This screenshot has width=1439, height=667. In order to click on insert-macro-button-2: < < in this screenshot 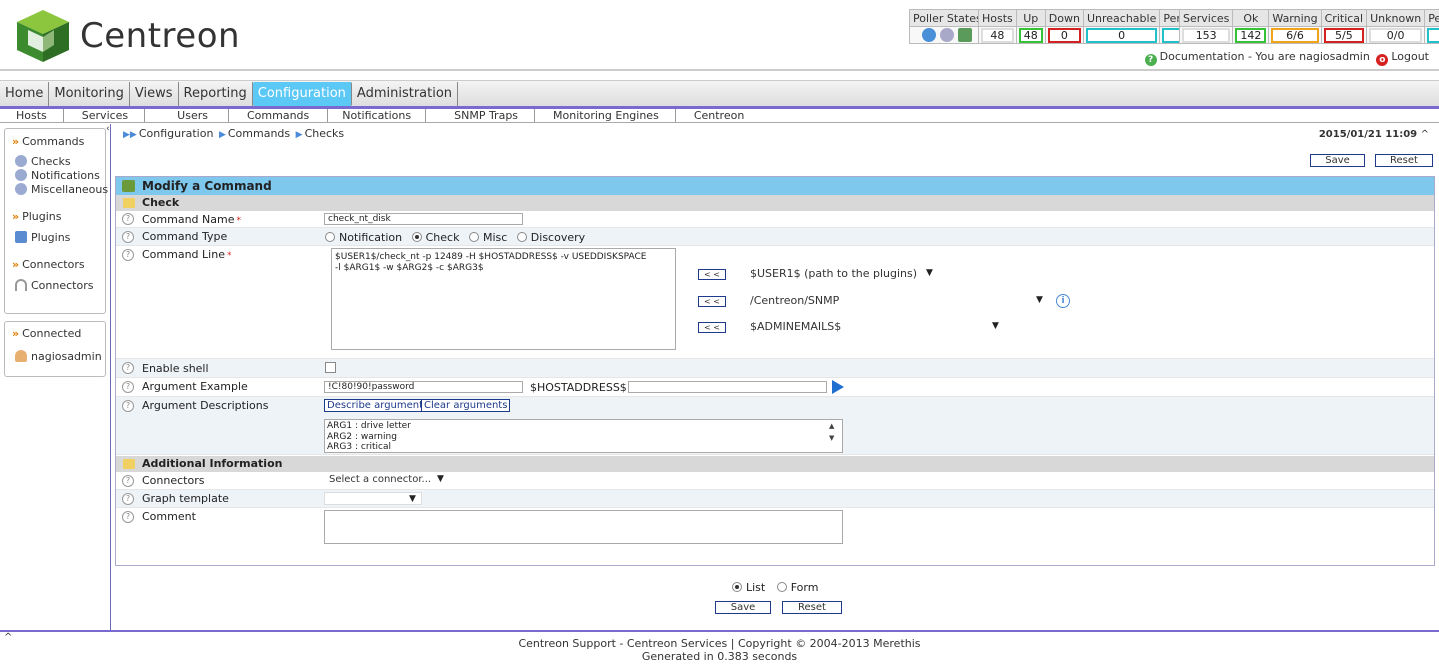, I will do `click(712, 301)`.